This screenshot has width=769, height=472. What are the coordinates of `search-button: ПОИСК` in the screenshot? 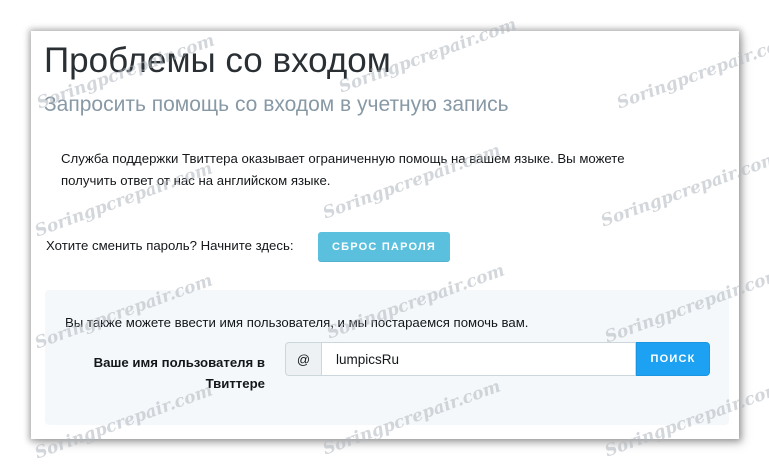 It's located at (673, 359).